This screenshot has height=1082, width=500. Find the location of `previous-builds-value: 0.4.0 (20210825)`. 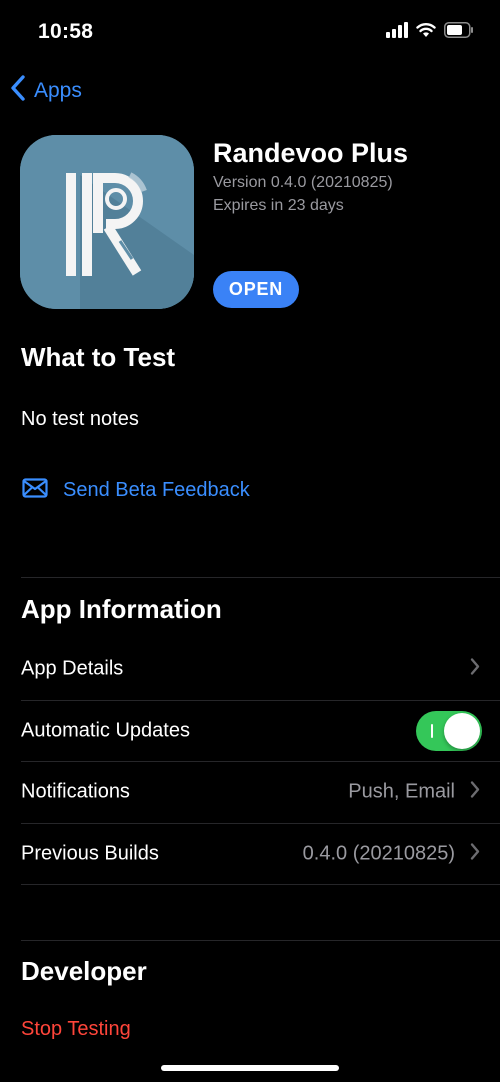

previous-builds-value: 0.4.0 (20210825) is located at coordinates (378, 853).